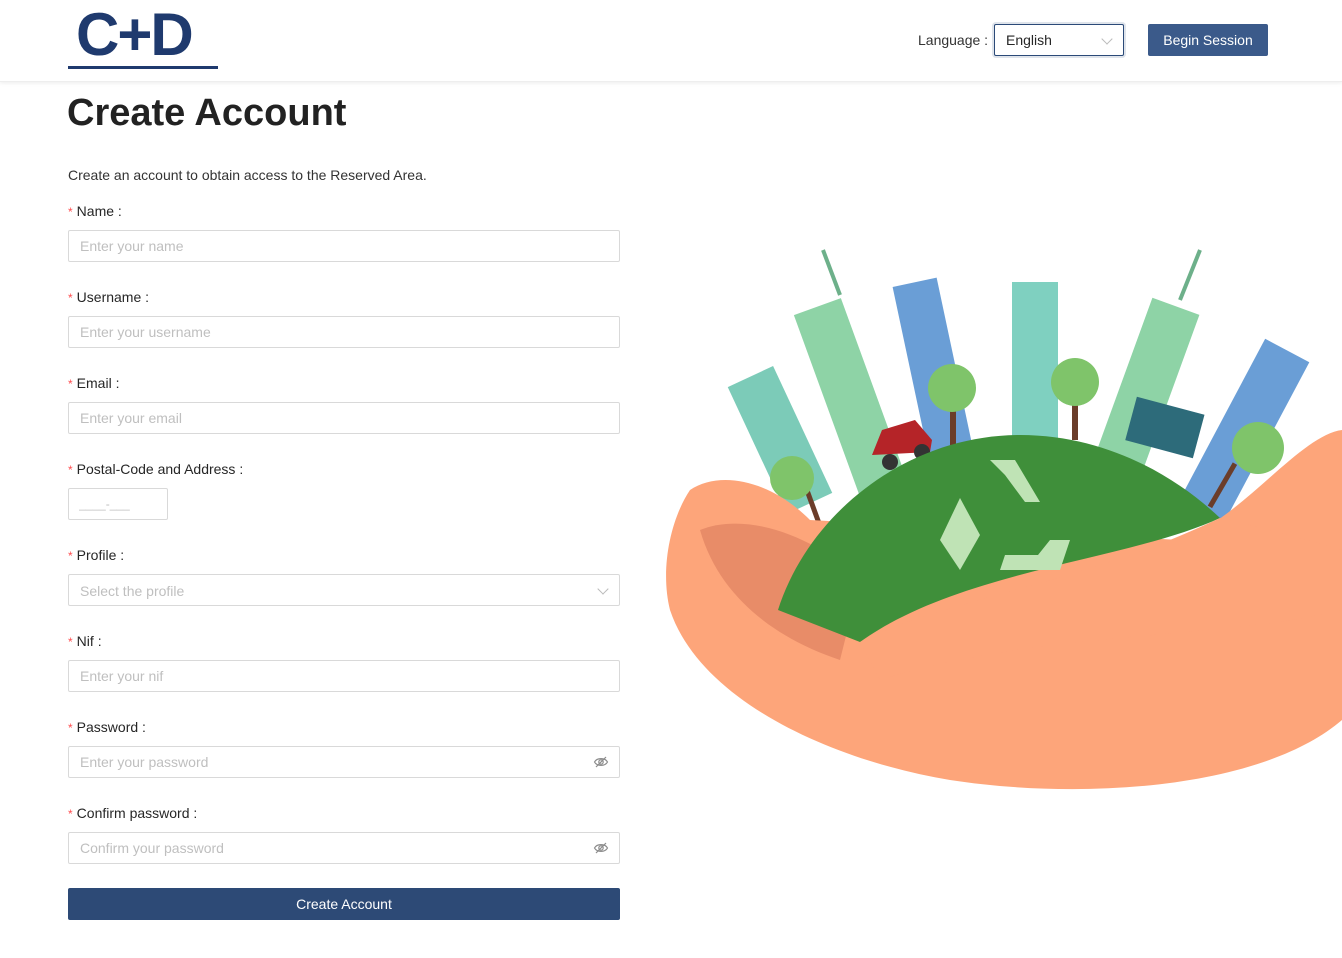 The width and height of the screenshot is (1342, 958). Describe the element at coordinates (143, 67) in the screenshot. I see `logo-underline` at that location.